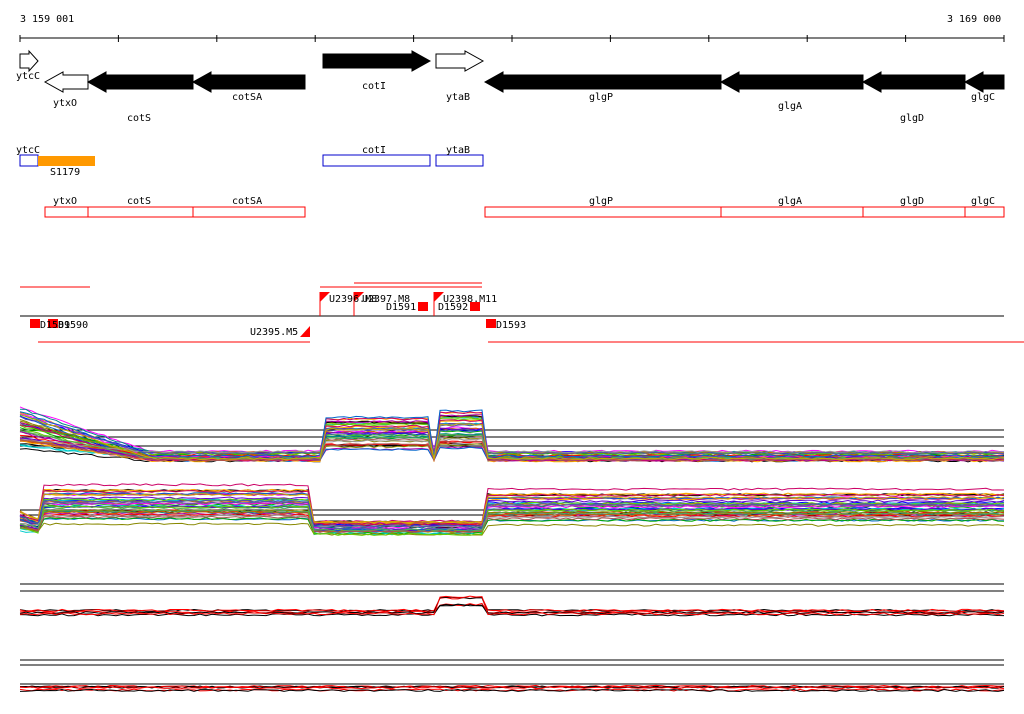 The image size is (1024, 714). Describe the element at coordinates (305, 331) in the screenshot. I see `upstream-marker` at that location.